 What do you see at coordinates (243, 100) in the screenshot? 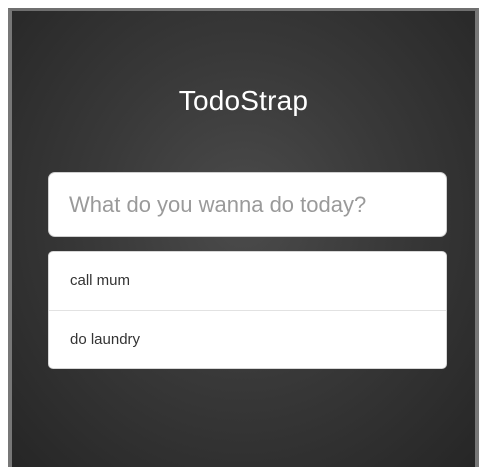
I see `app-title: TodoStrap` at bounding box center [243, 100].